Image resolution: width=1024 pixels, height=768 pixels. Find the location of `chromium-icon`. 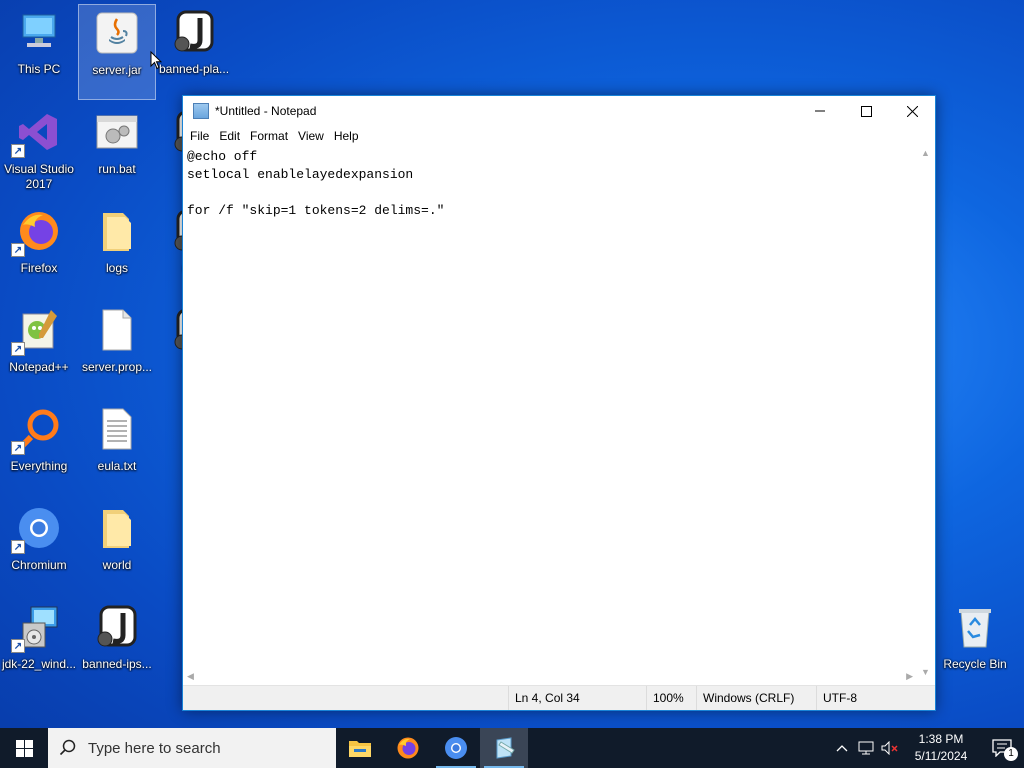

chromium-icon is located at coordinates (456, 748).